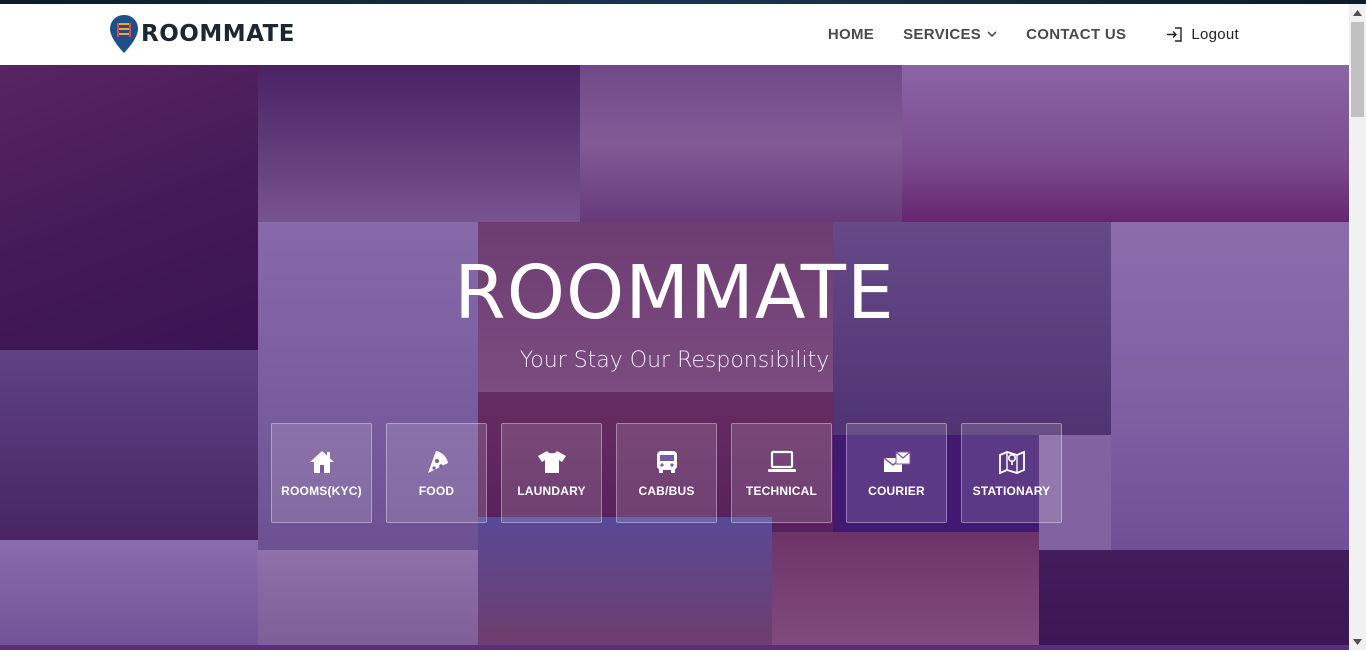 The width and height of the screenshot is (1366, 650). I want to click on location-pin-icon, so click(124, 34).